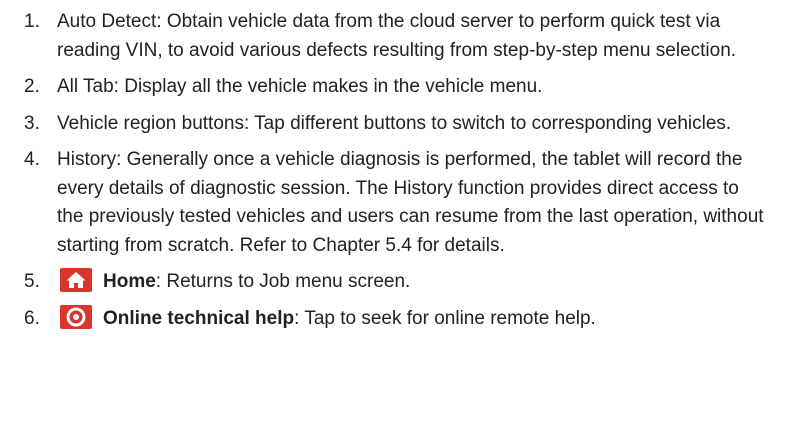 The height and width of the screenshot is (439, 800). I want to click on list-item-number: 1., so click(32, 21).